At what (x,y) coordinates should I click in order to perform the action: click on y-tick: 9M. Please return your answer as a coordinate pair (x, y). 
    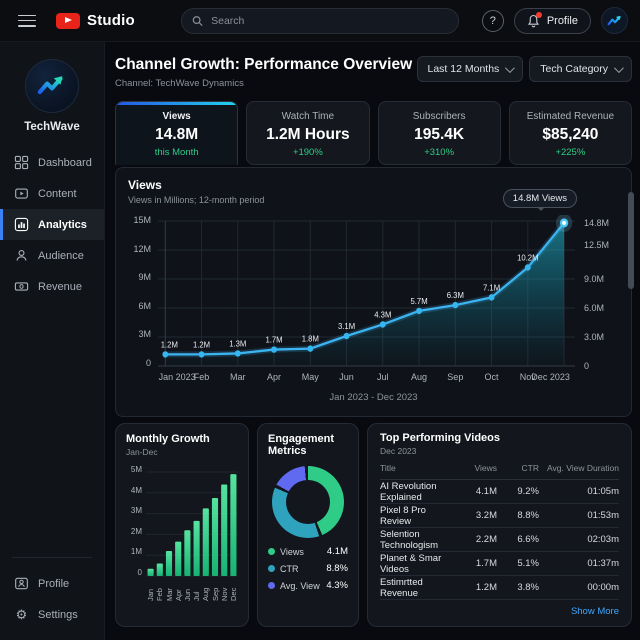
    Looking at the image, I should click on (144, 277).